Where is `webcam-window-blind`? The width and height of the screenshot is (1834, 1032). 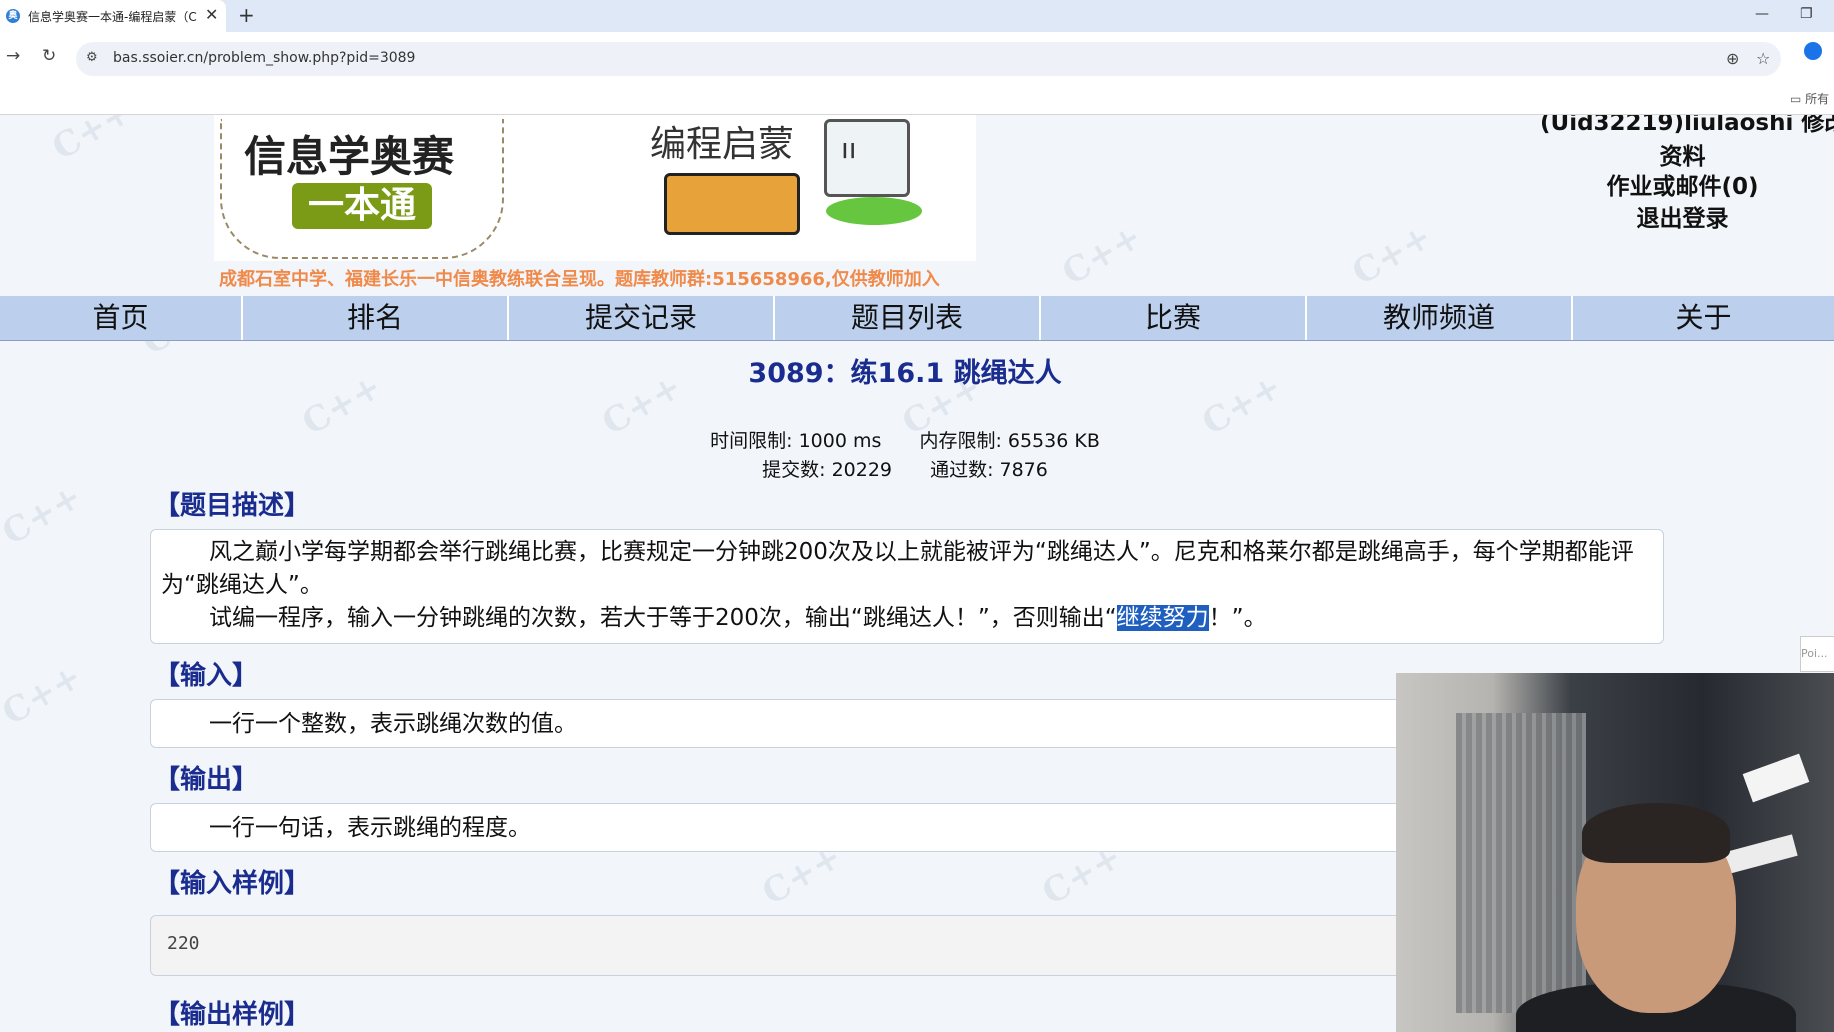 webcam-window-blind is located at coordinates (1521, 863).